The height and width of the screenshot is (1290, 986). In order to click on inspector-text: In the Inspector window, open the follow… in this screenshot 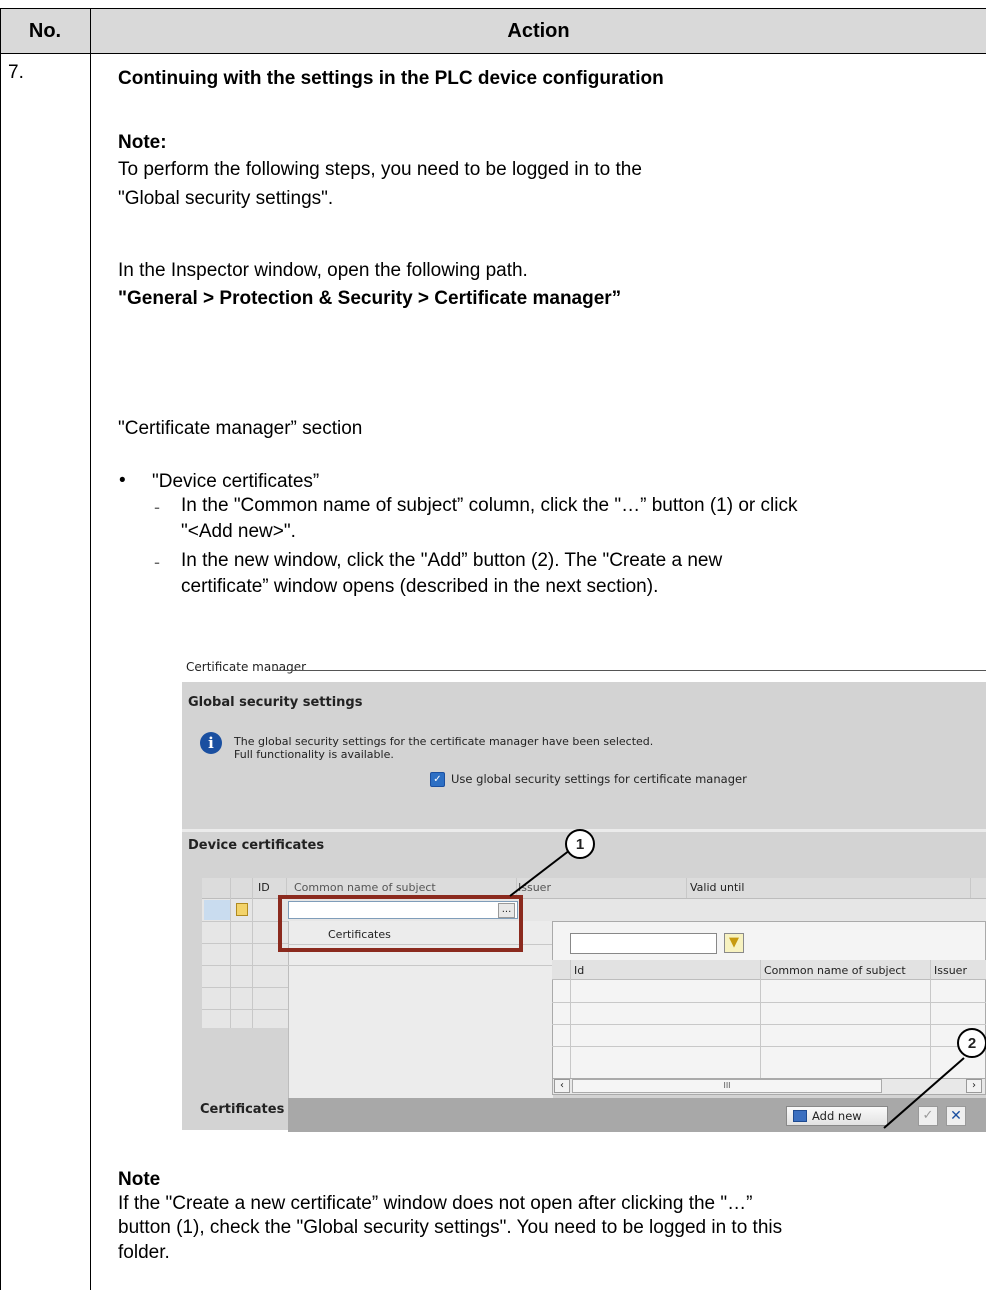, I will do `click(323, 270)`.